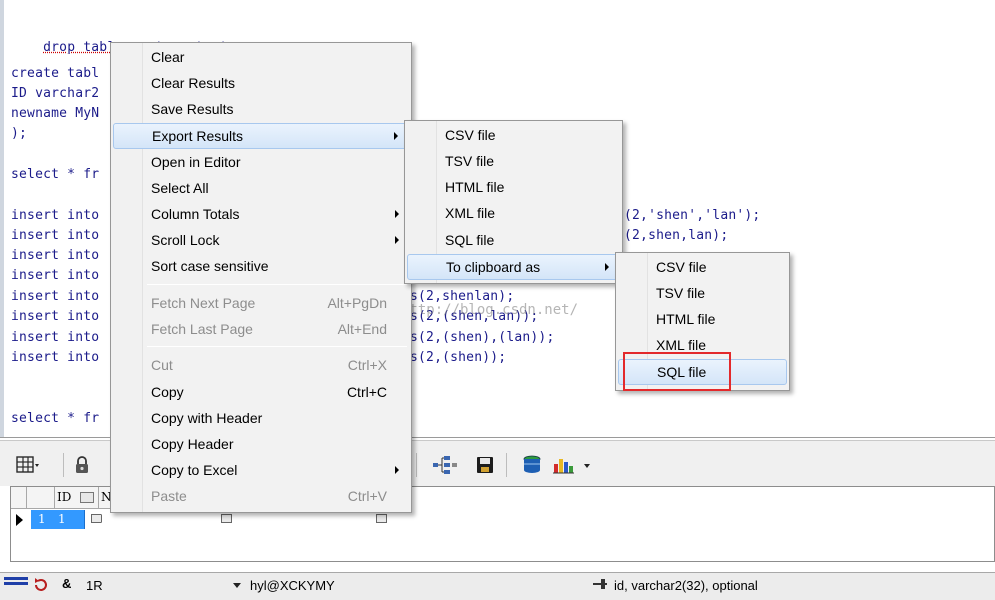 Image resolution: width=995 pixels, height=600 pixels. I want to click on menu-item-scroll-lock: Scroll Lock, so click(261, 240).